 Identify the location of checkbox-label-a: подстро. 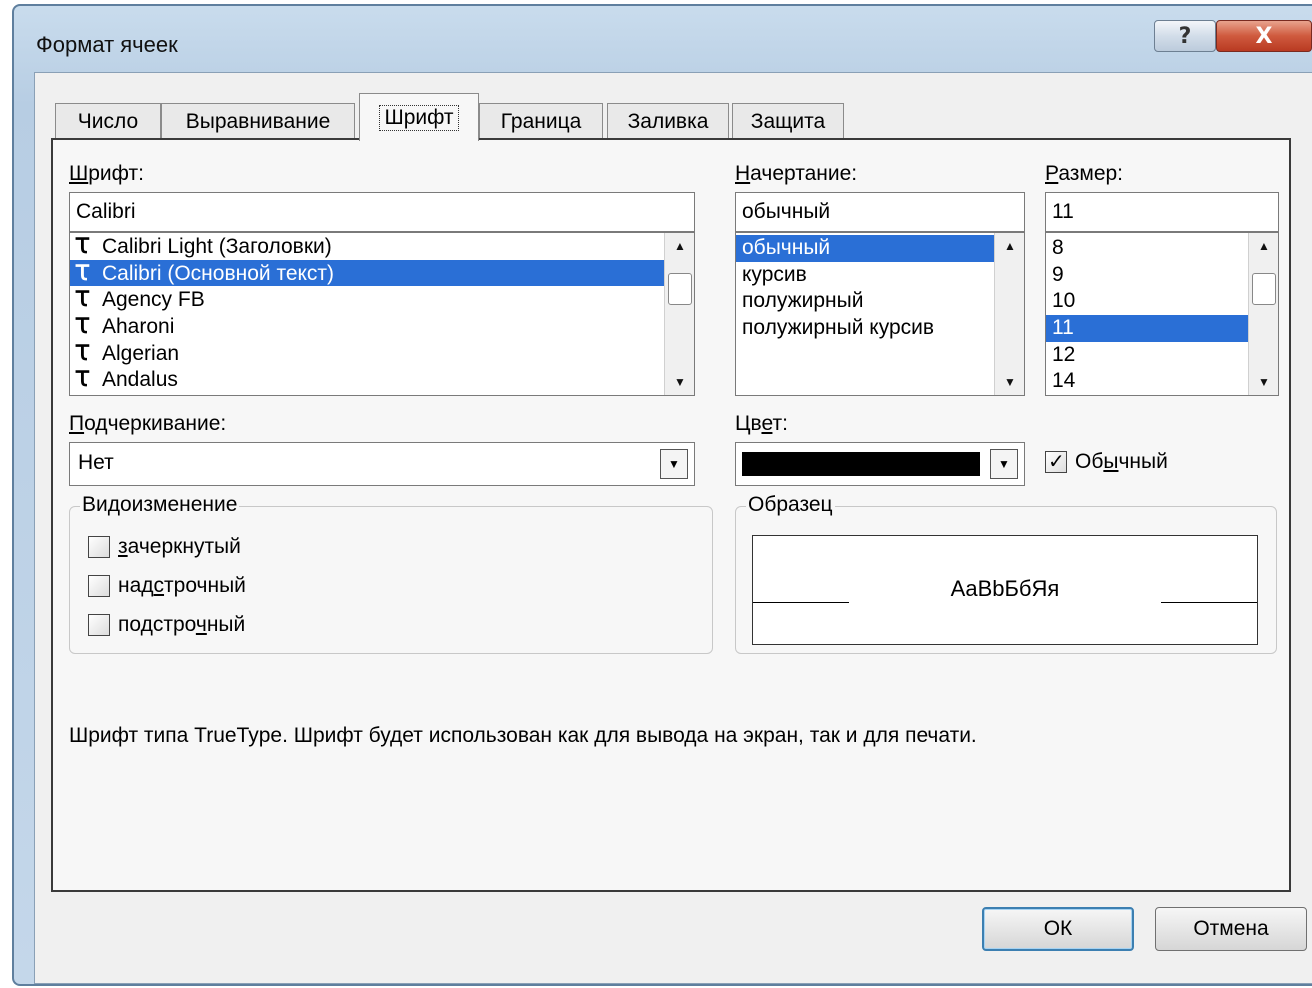
(157, 624).